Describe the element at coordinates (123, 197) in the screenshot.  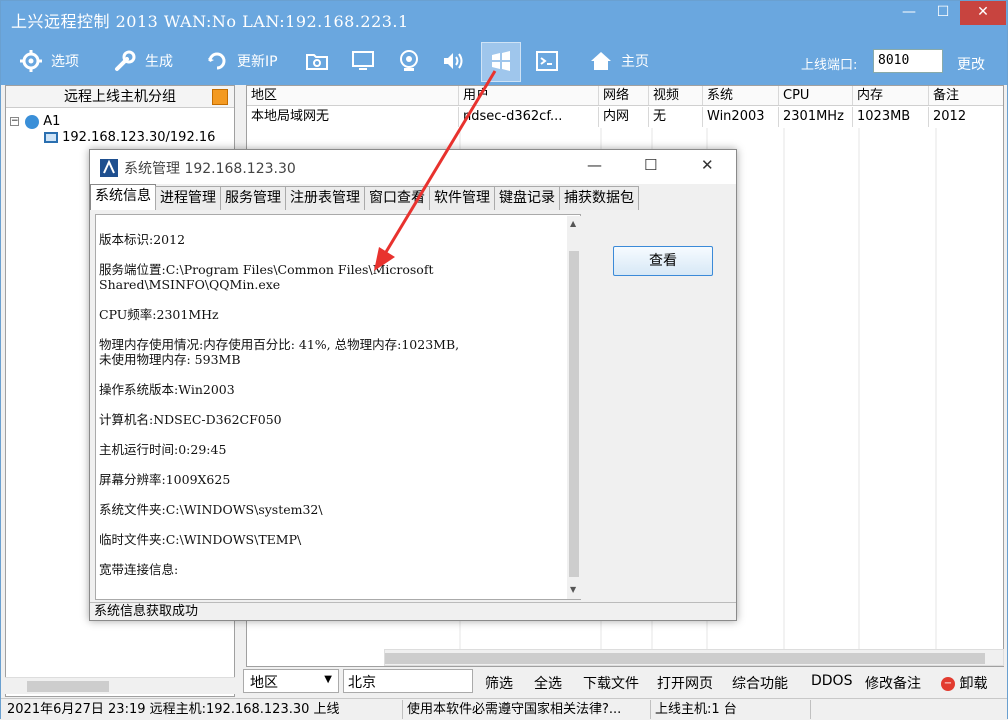
I see `tab-system-info: 系统信息` at that location.